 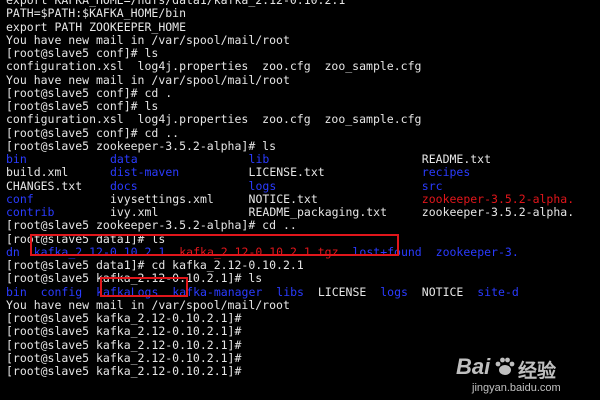 I want to click on terminal-directory-entry: zookeeper-3., so click(x=477, y=251).